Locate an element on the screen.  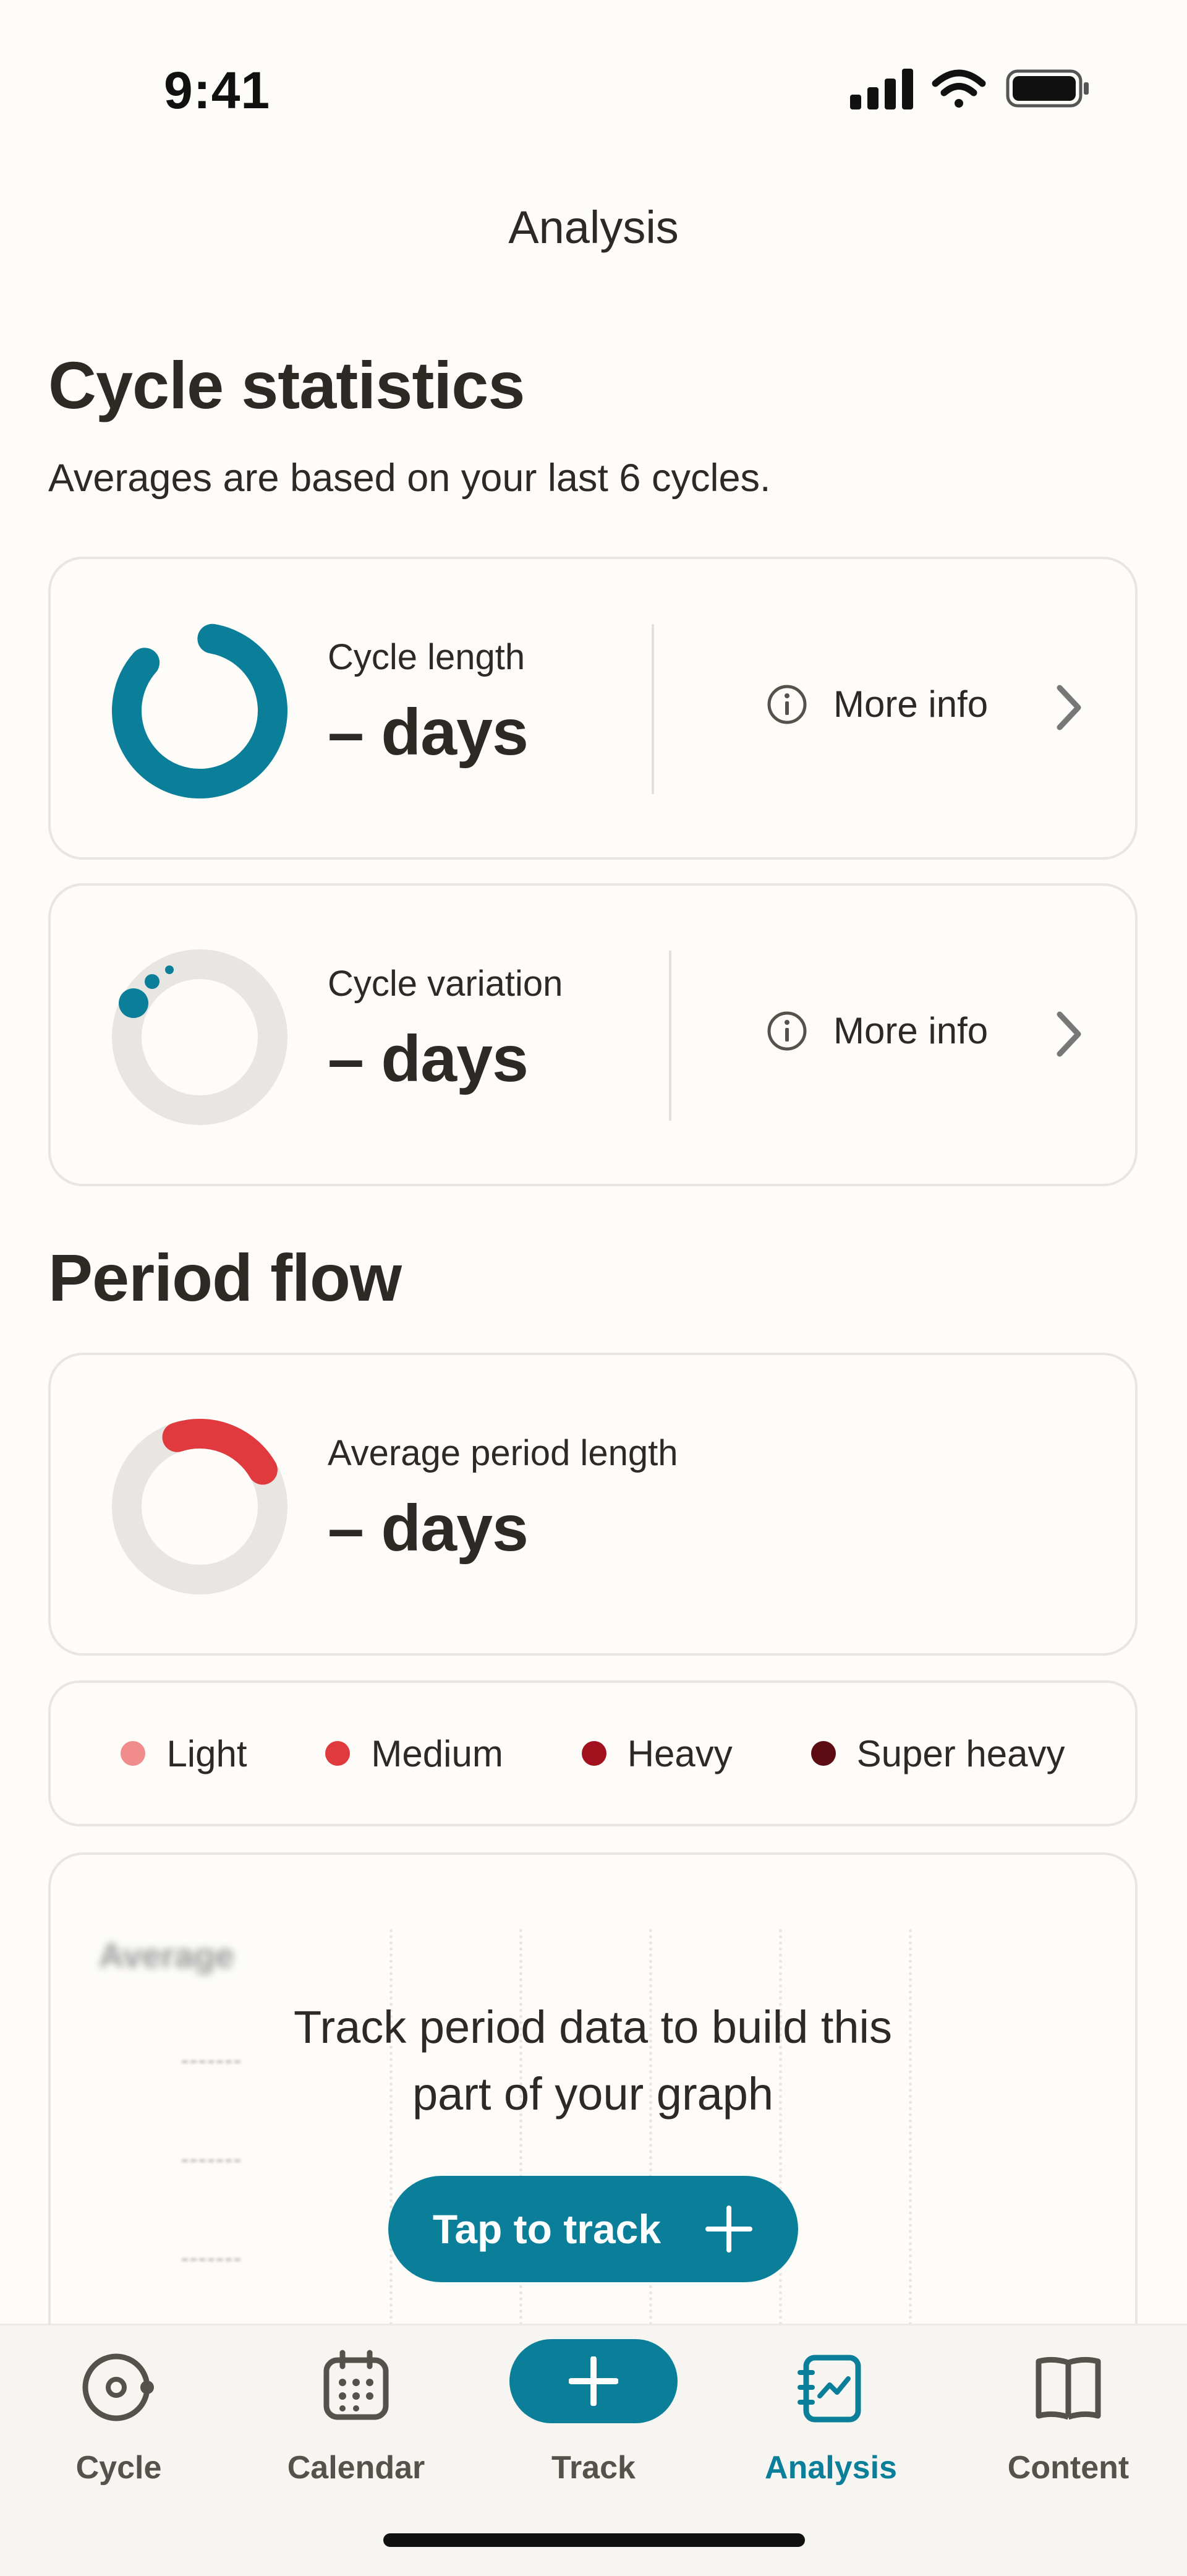
tab-label: Track is located at coordinates (593, 2468).